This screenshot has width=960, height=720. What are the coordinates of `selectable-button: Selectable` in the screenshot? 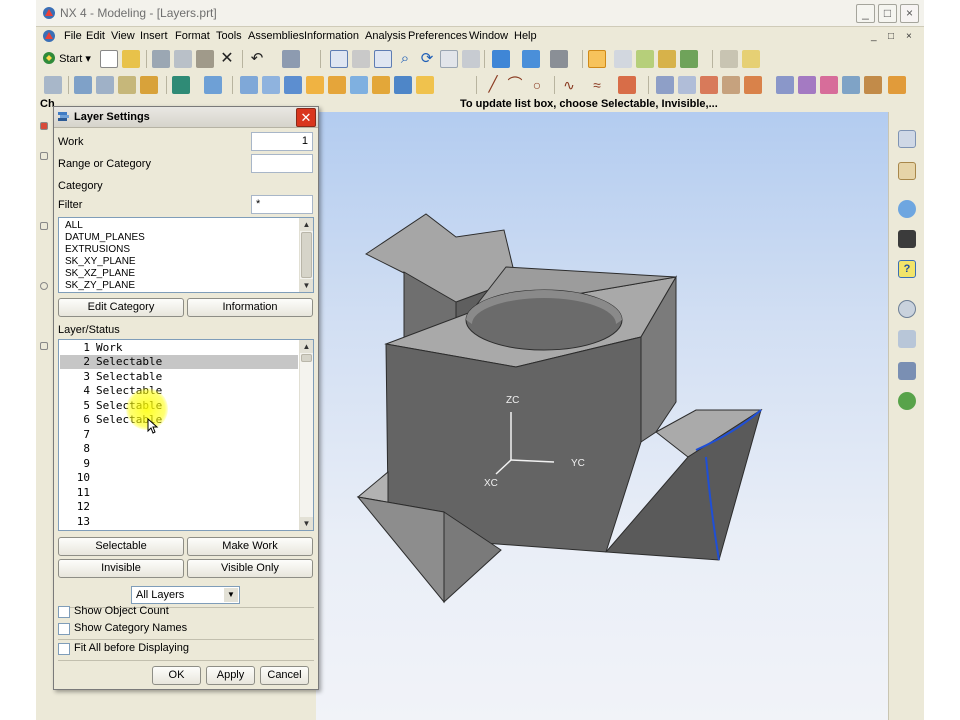 It's located at (121, 546).